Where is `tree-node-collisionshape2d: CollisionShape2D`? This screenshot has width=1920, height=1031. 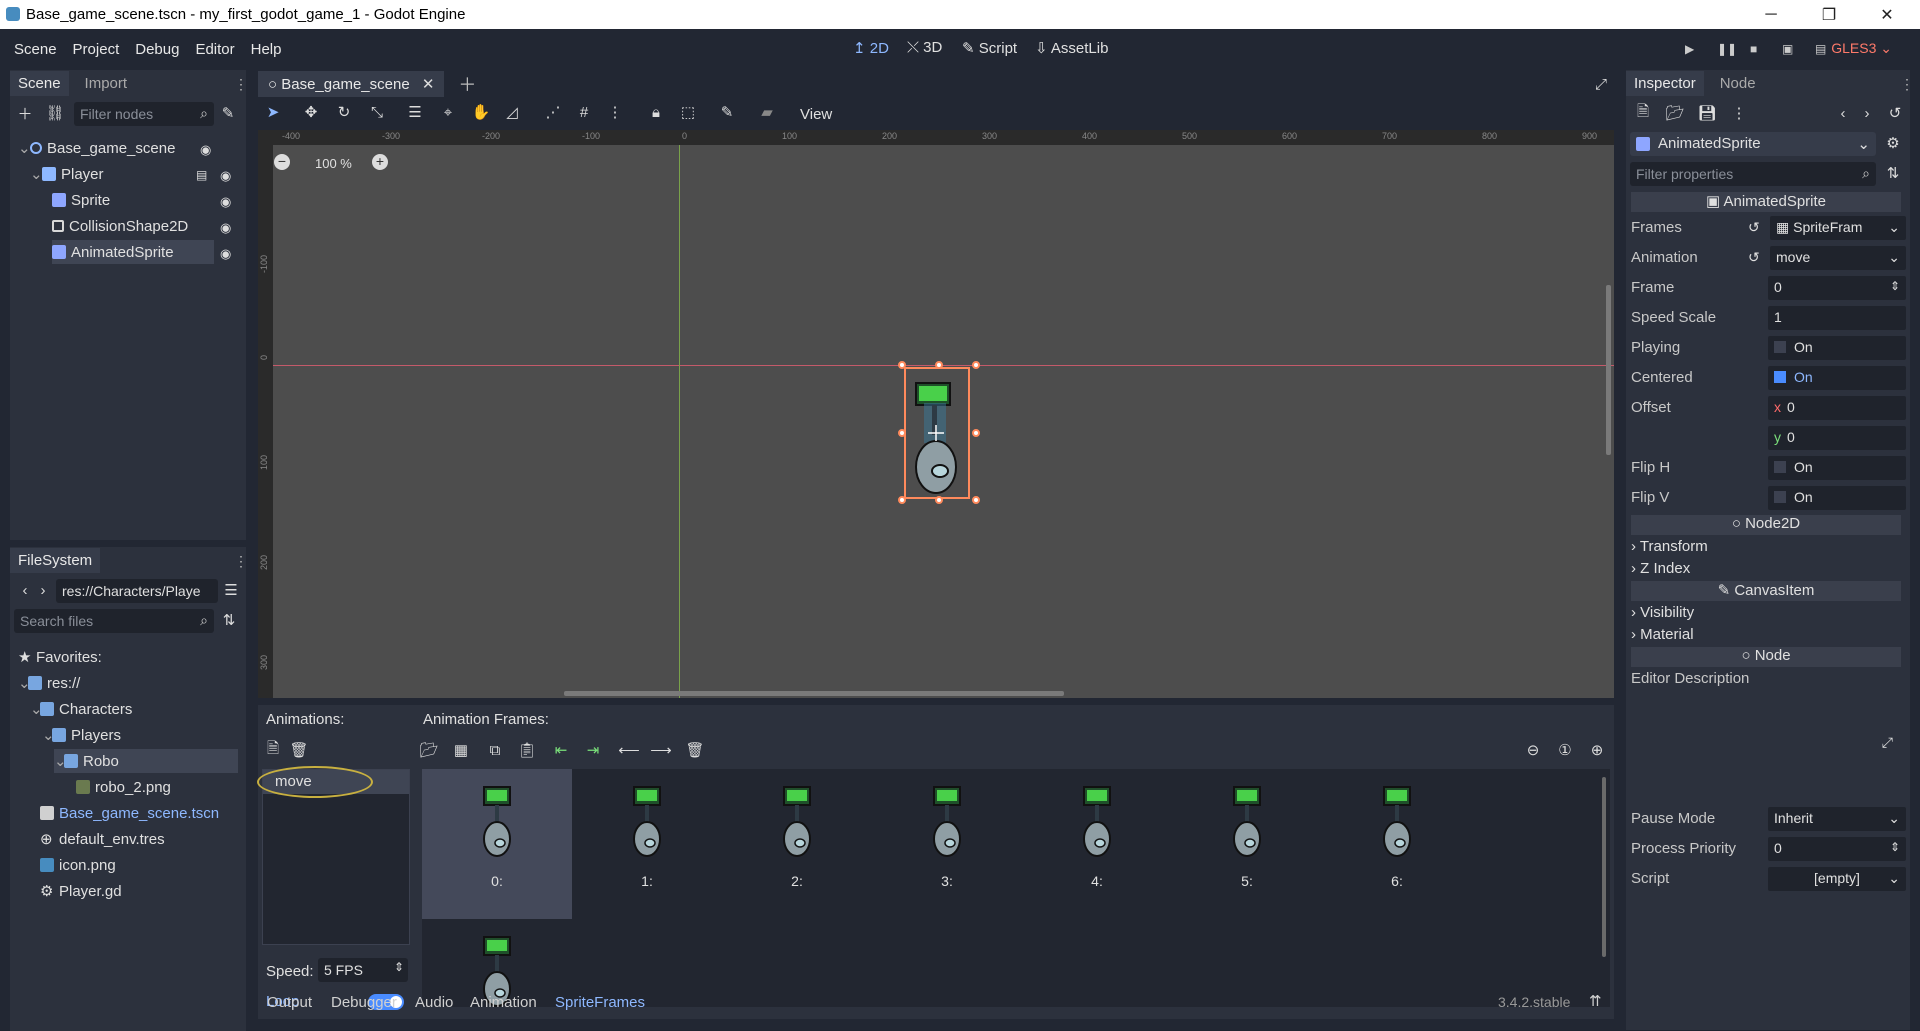
tree-node-collisionshape2d: CollisionShape2D is located at coordinates (142, 226).